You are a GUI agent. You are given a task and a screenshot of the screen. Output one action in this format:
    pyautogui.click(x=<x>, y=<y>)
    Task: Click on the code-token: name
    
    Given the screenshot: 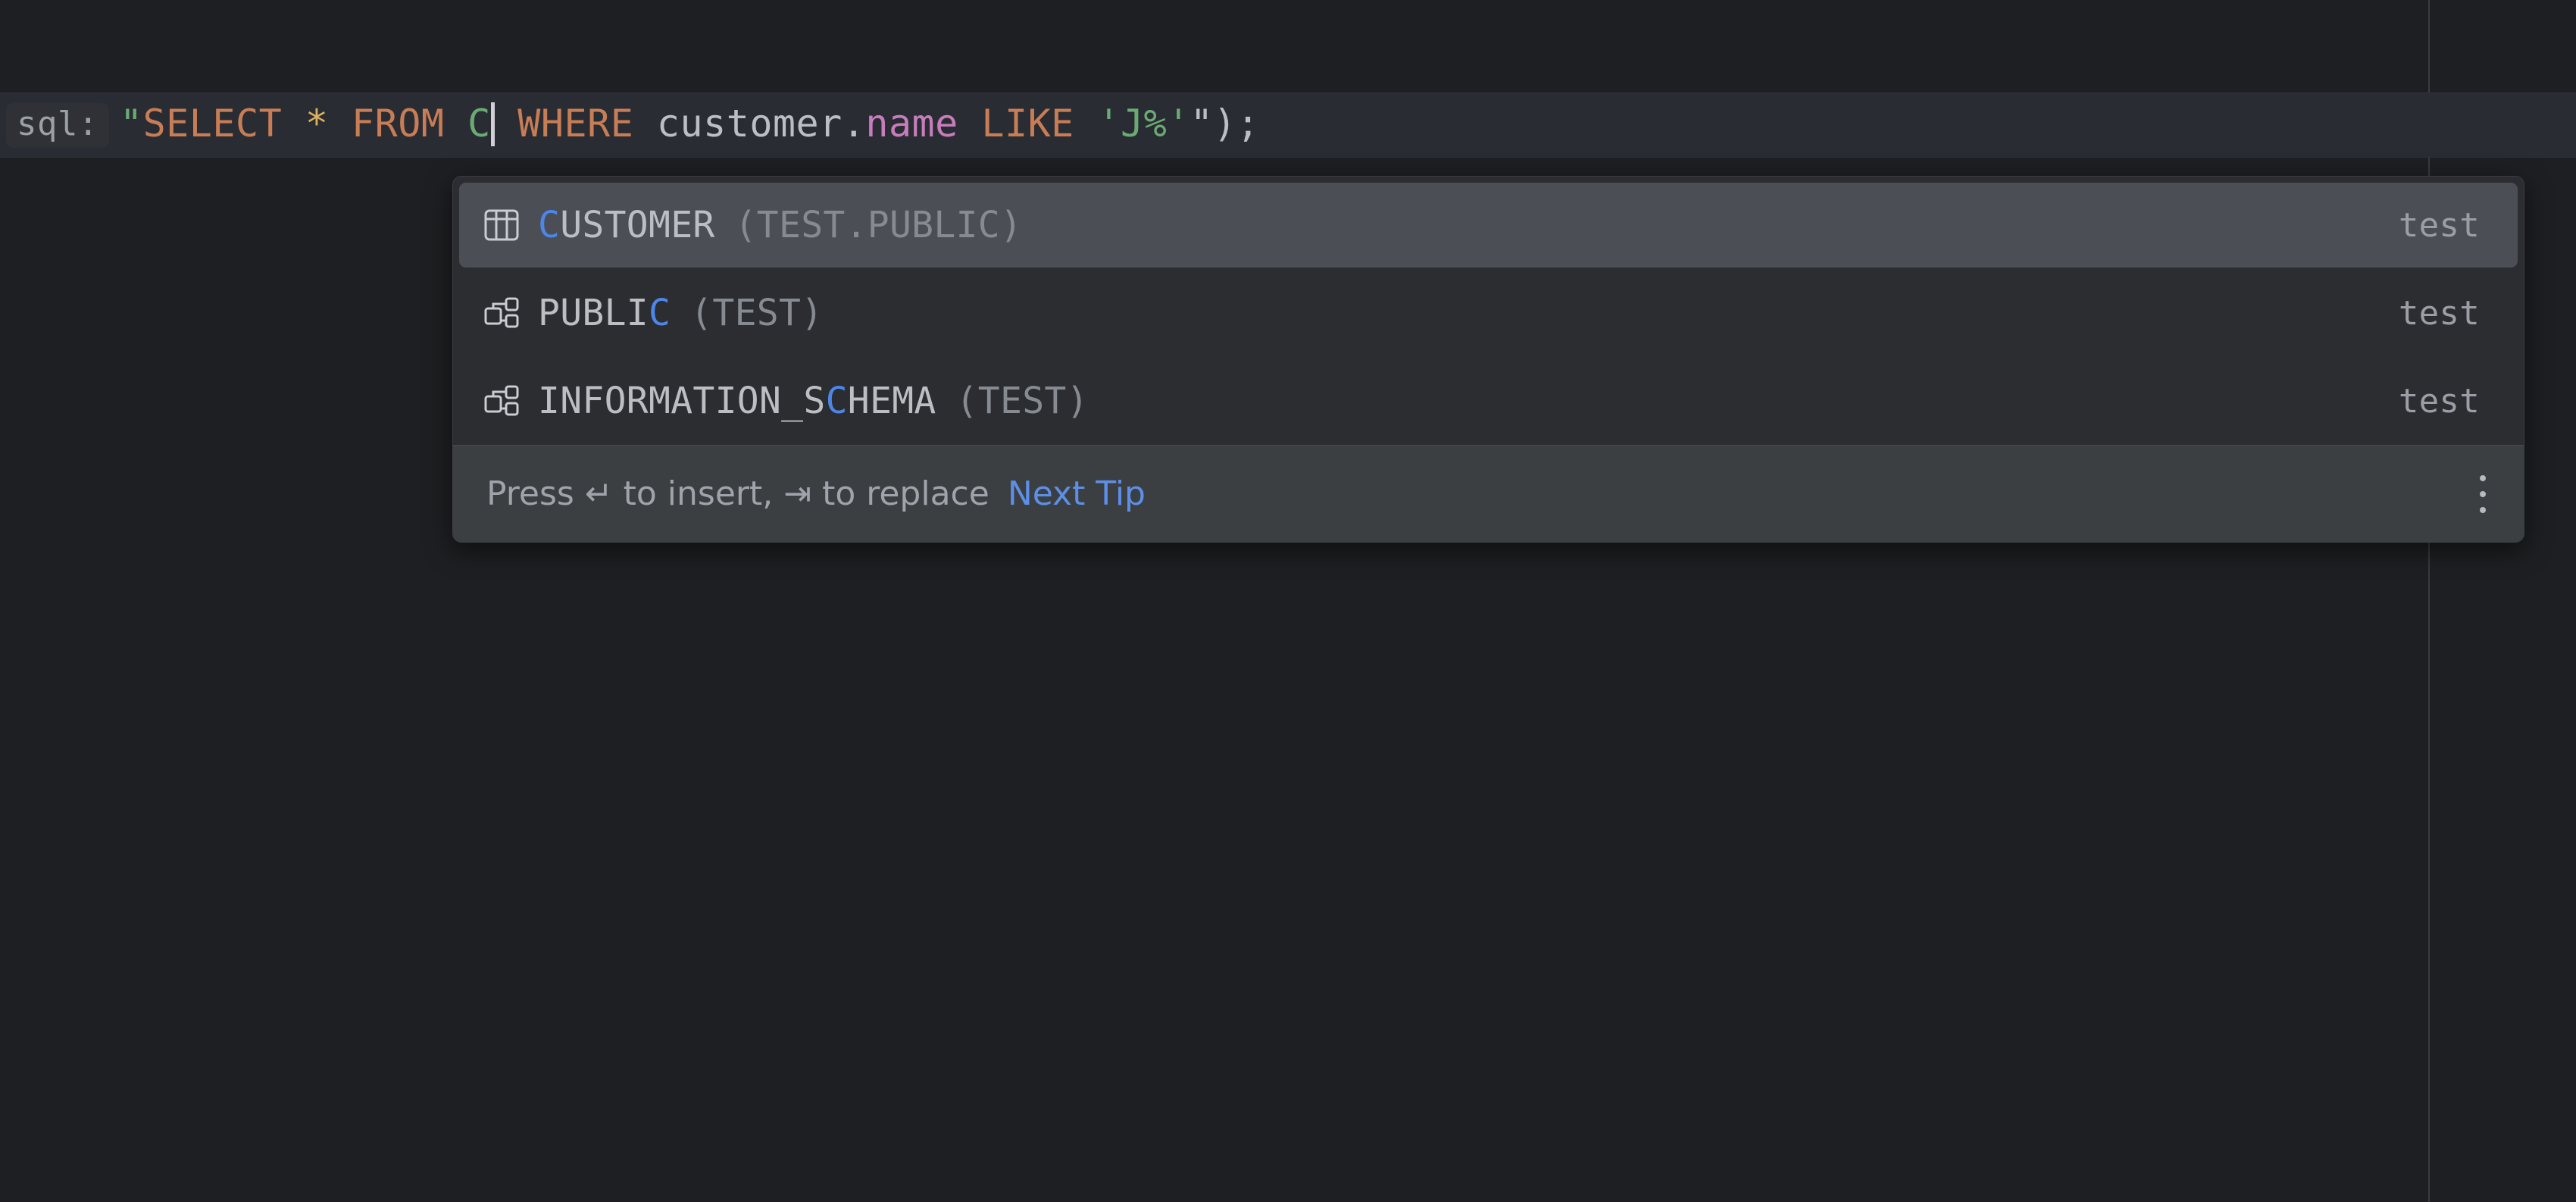 What is the action you would take?
    pyautogui.click(x=911, y=124)
    